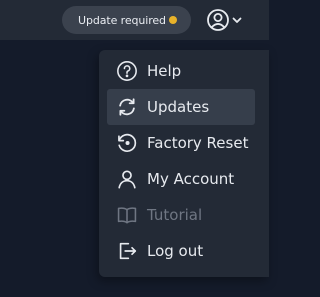 Image resolution: width=320 pixels, height=297 pixels. I want to click on user-circle-icon, so click(218, 20).